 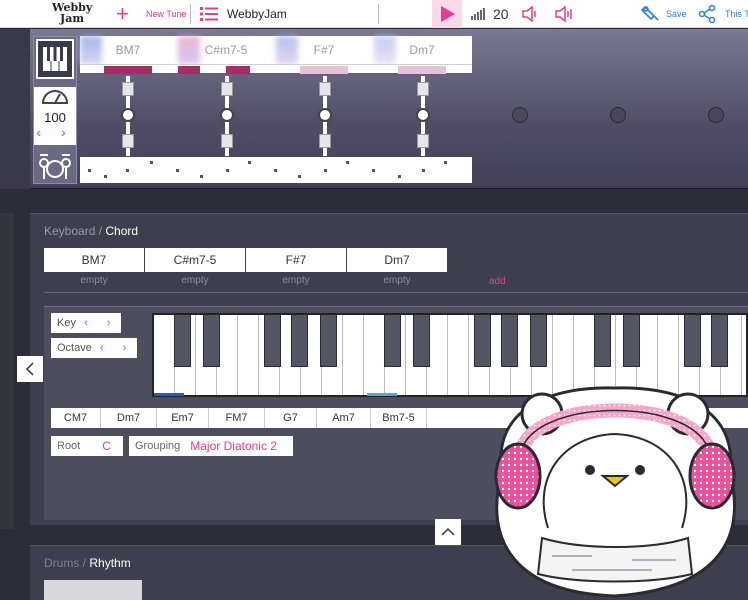 I want to click on diatonic-chord: G7, so click(x=291, y=418).